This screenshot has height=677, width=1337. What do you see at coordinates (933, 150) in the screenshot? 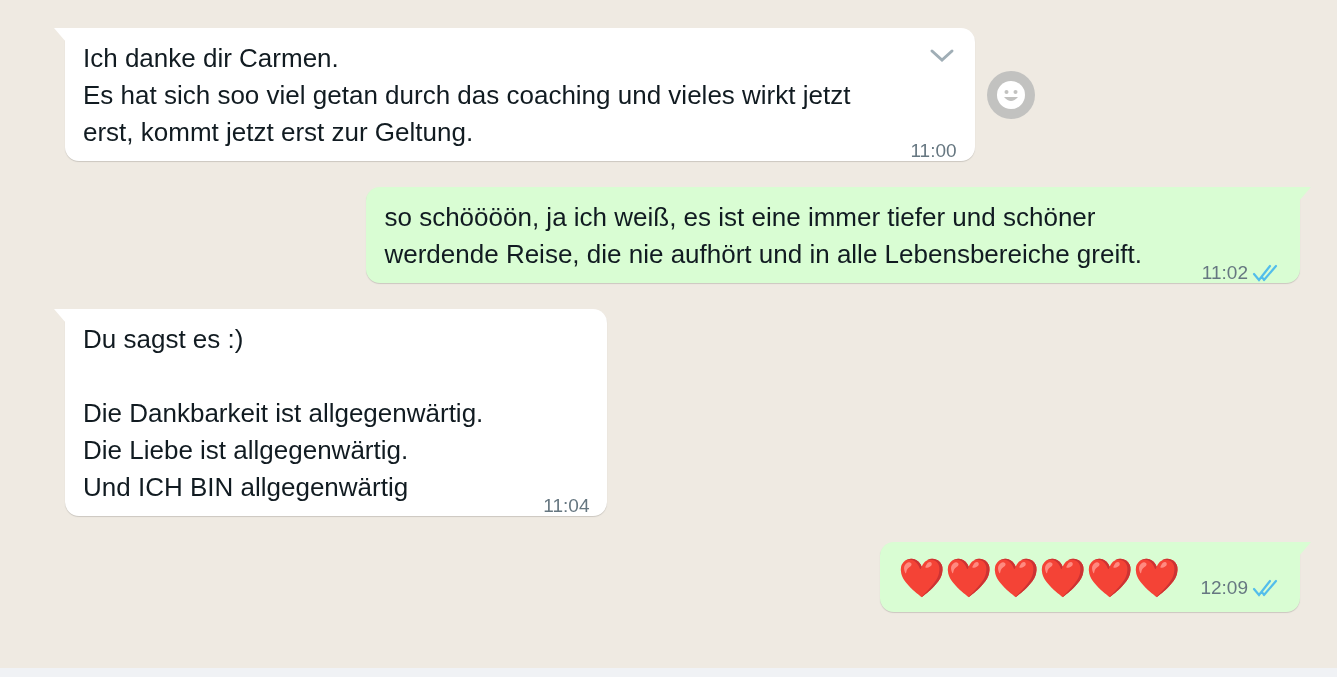
I see `message-time: 11:00` at bounding box center [933, 150].